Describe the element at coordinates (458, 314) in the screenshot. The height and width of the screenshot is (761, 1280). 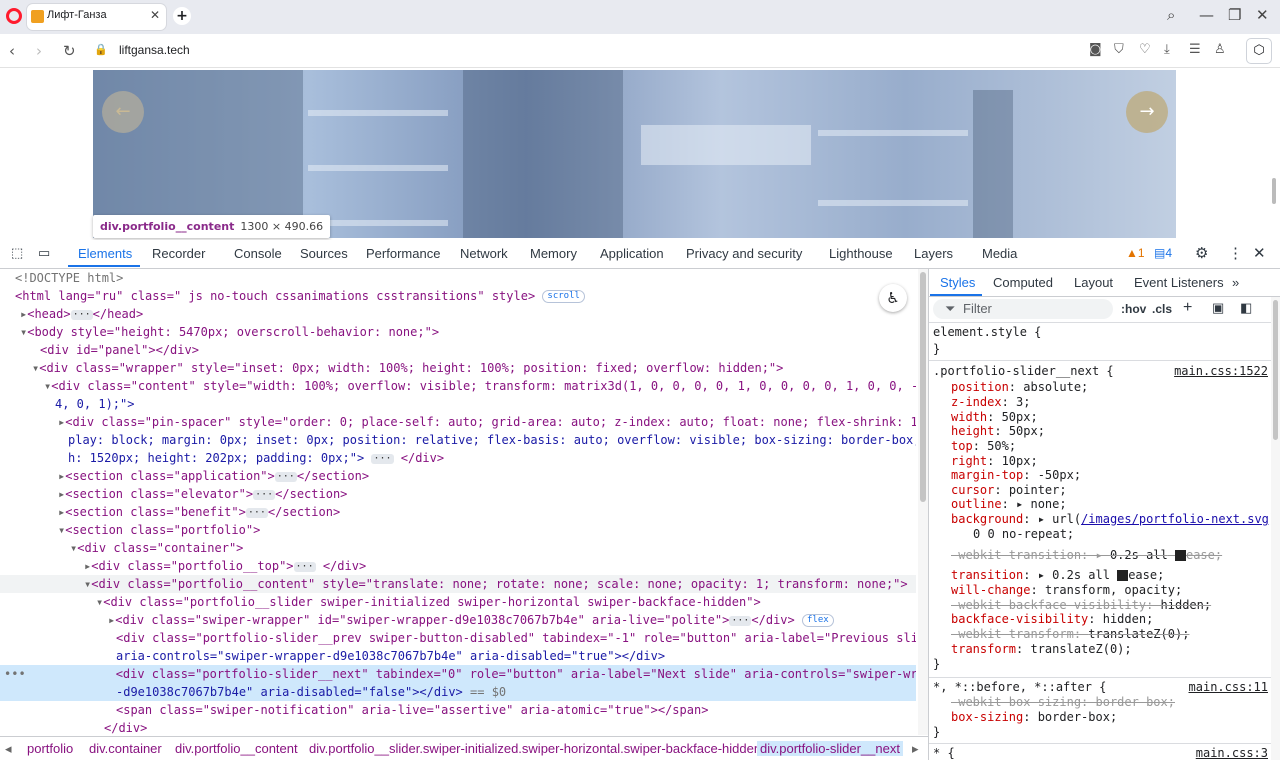
I see `dom-line: ▸<head> ··· </head>` at that location.